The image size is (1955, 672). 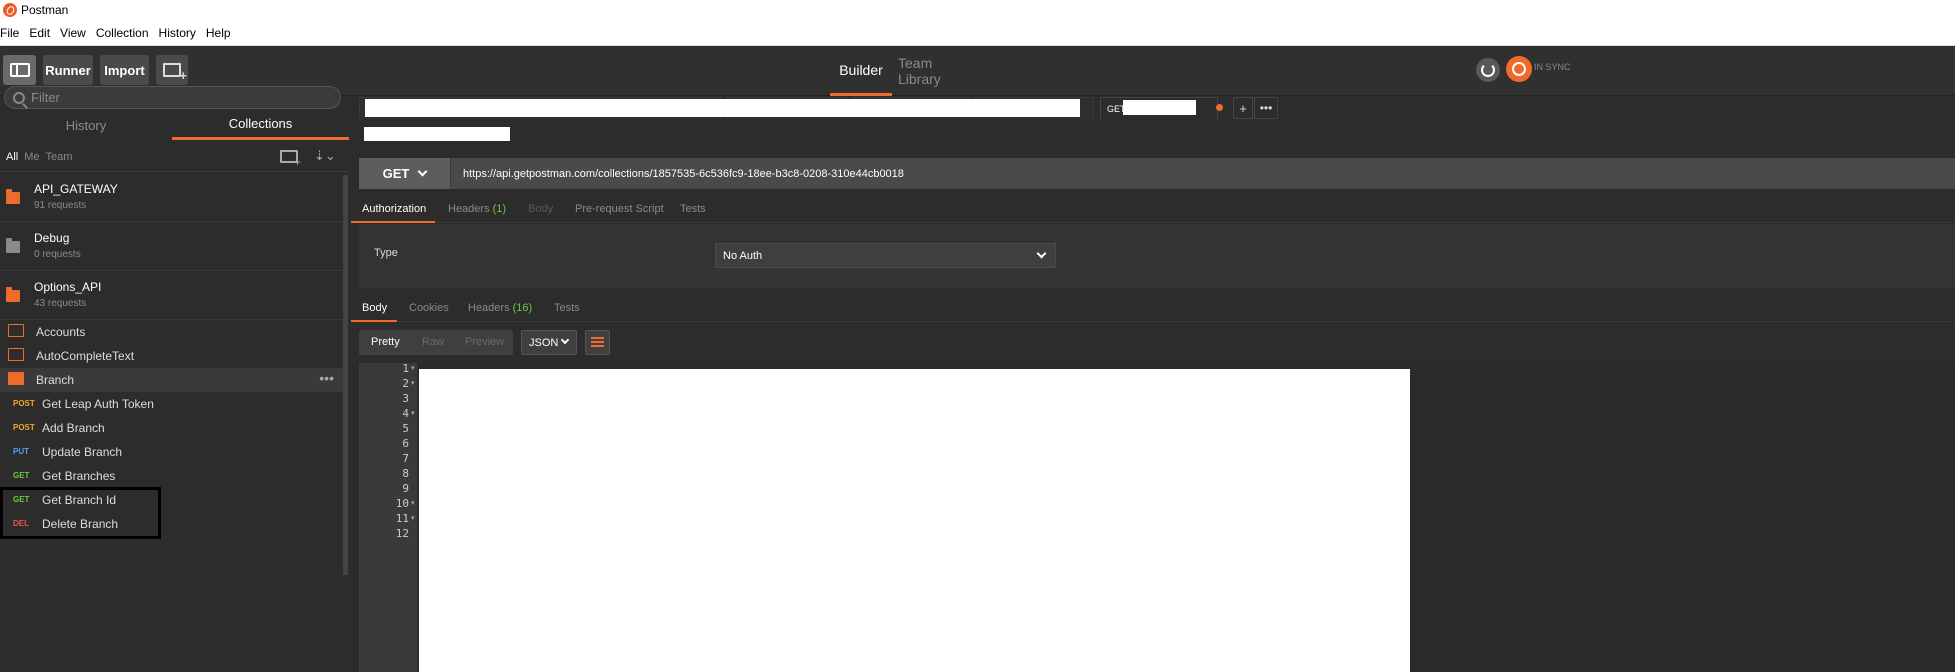 I want to click on sidebar-scrollbar, so click(x=345, y=375).